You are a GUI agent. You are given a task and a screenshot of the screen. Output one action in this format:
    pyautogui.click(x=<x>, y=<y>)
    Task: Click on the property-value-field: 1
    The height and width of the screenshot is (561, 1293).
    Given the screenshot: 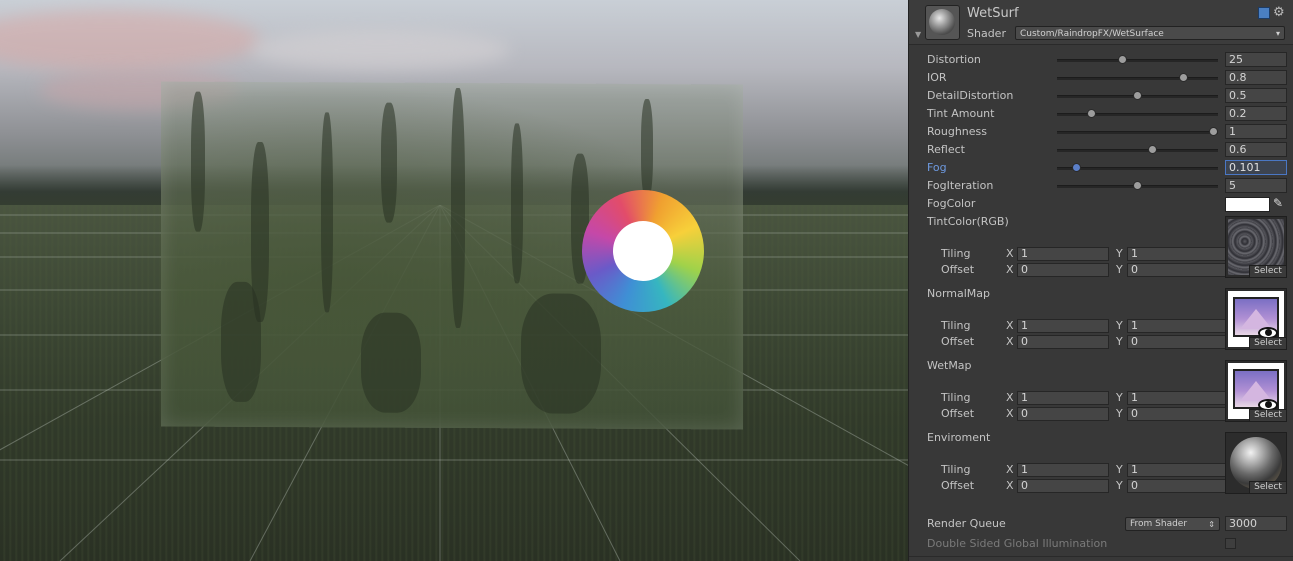 What is the action you would take?
    pyautogui.click(x=1256, y=131)
    